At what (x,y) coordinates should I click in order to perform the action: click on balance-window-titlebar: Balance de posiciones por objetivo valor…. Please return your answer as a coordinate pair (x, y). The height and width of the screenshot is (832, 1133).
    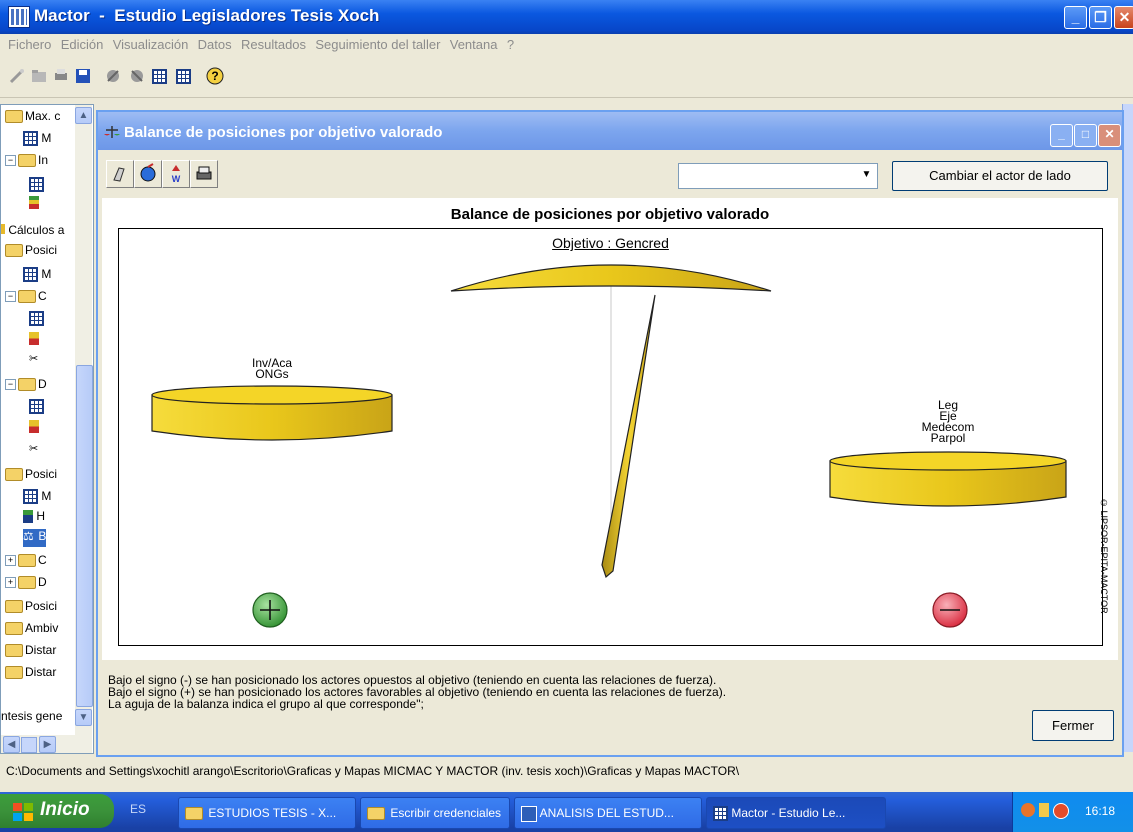
    Looking at the image, I should click on (610, 131).